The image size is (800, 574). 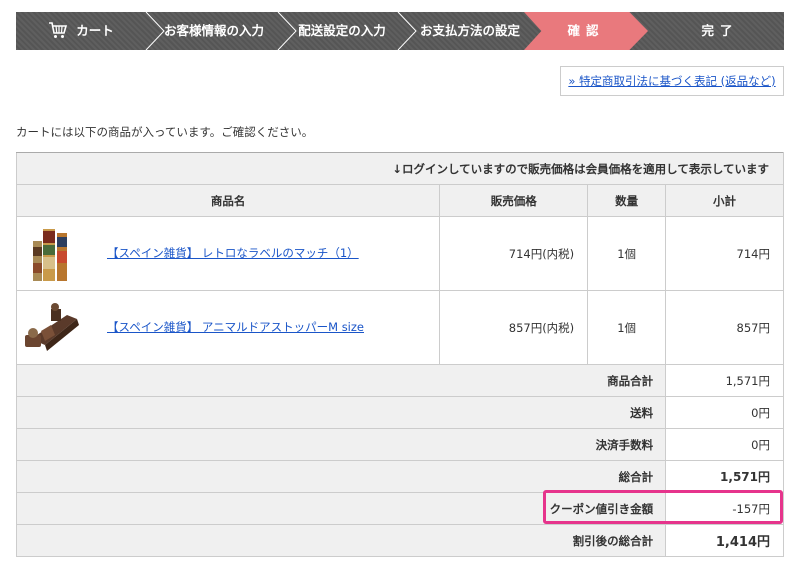 What do you see at coordinates (724, 327) in the screenshot?
I see `product-subtotal: 857円` at bounding box center [724, 327].